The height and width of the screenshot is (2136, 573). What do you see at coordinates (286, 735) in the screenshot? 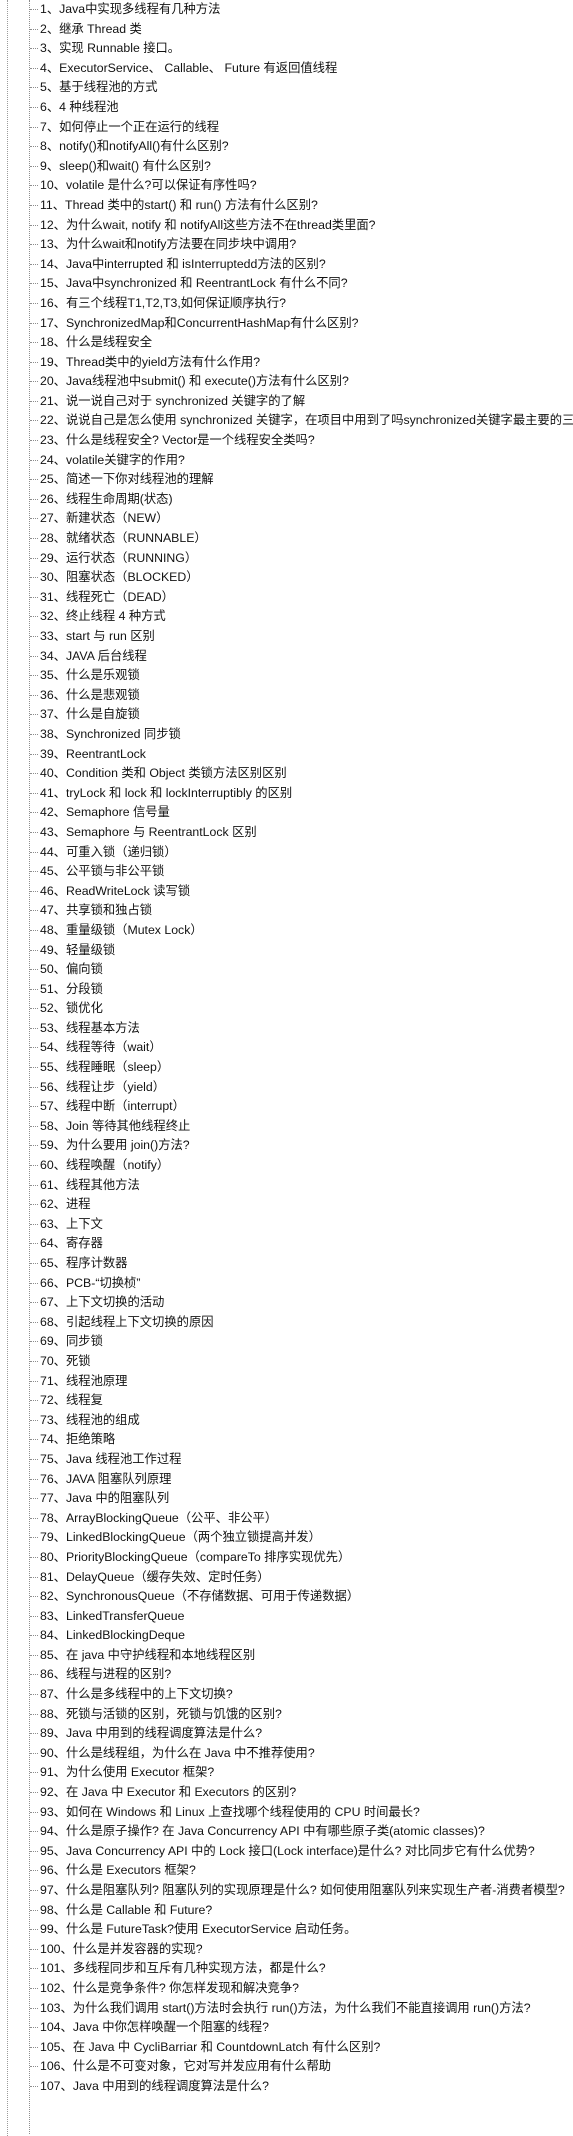
I see `outline-item: 38、Synchronized 同步锁` at bounding box center [286, 735].